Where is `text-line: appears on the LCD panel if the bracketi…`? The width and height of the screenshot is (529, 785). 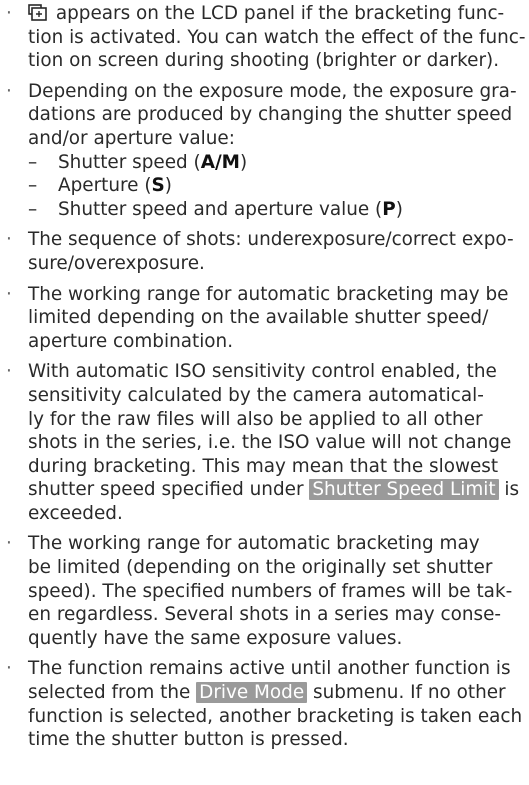 text-line: appears on the LCD panel if the bracketi… is located at coordinates (278, 14).